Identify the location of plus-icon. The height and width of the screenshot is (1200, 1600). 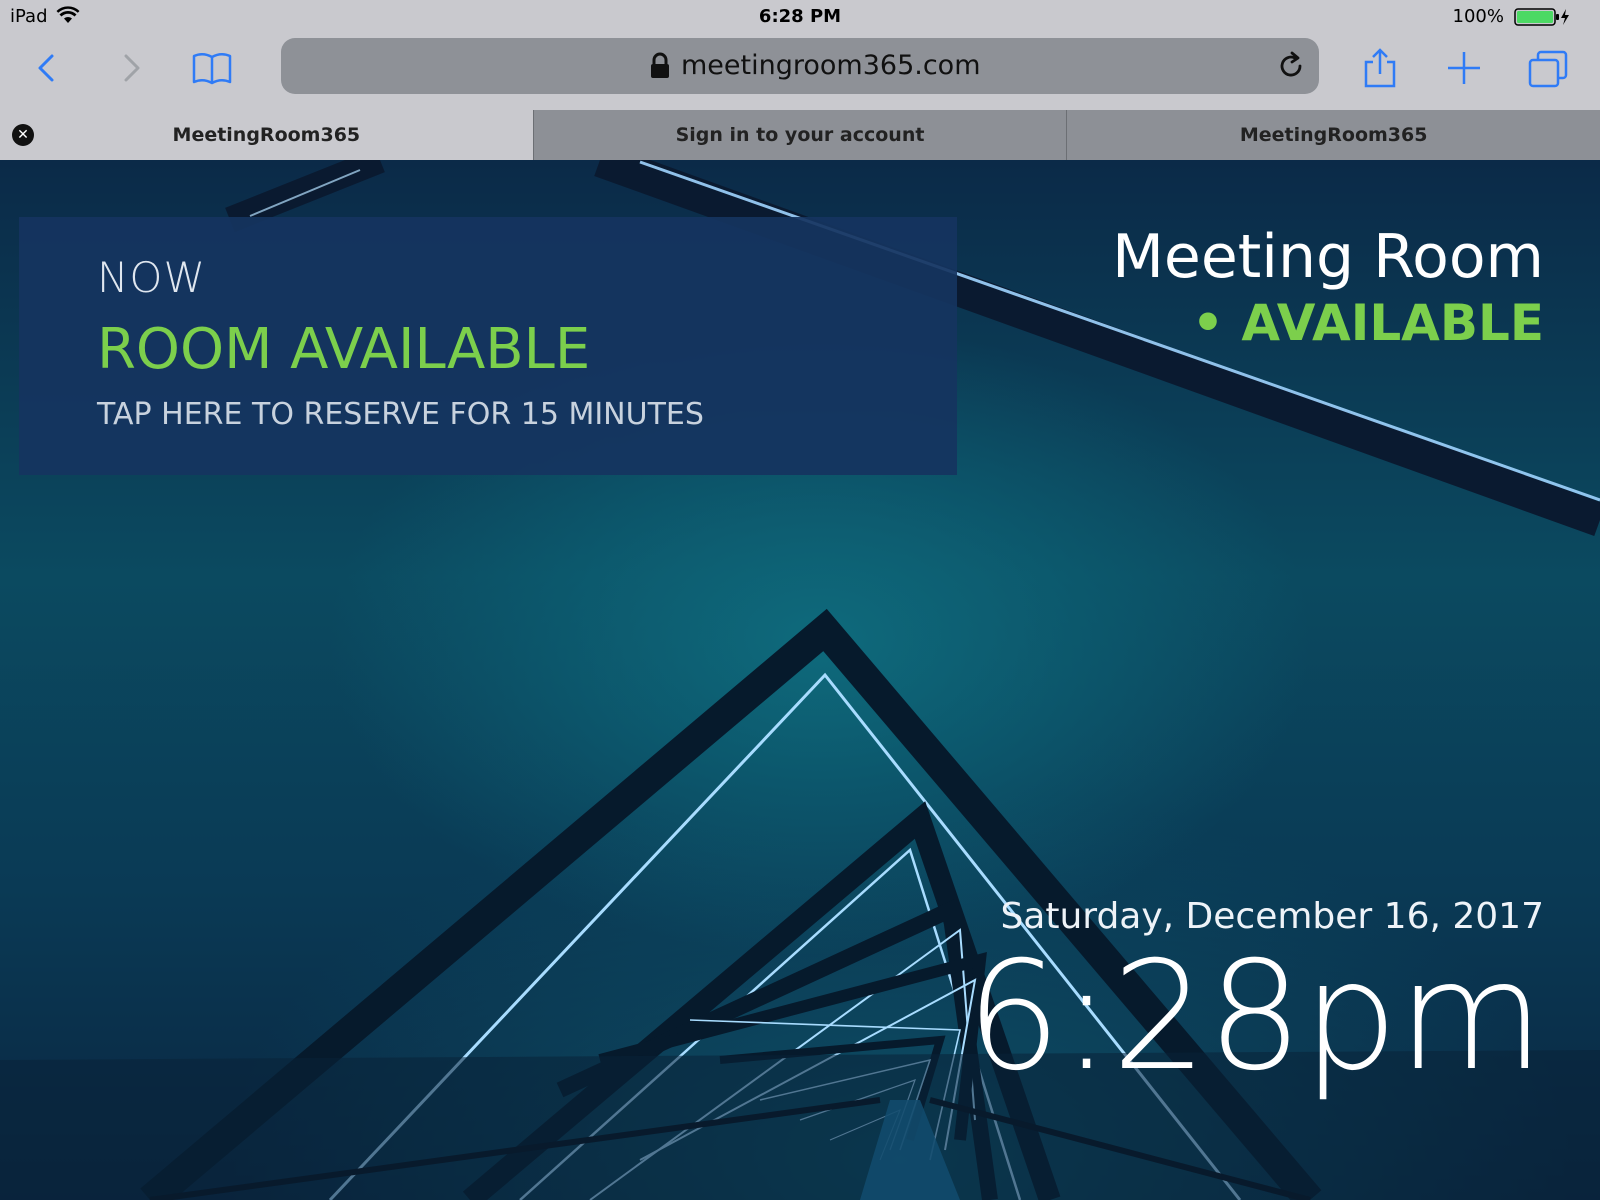
(1464, 68).